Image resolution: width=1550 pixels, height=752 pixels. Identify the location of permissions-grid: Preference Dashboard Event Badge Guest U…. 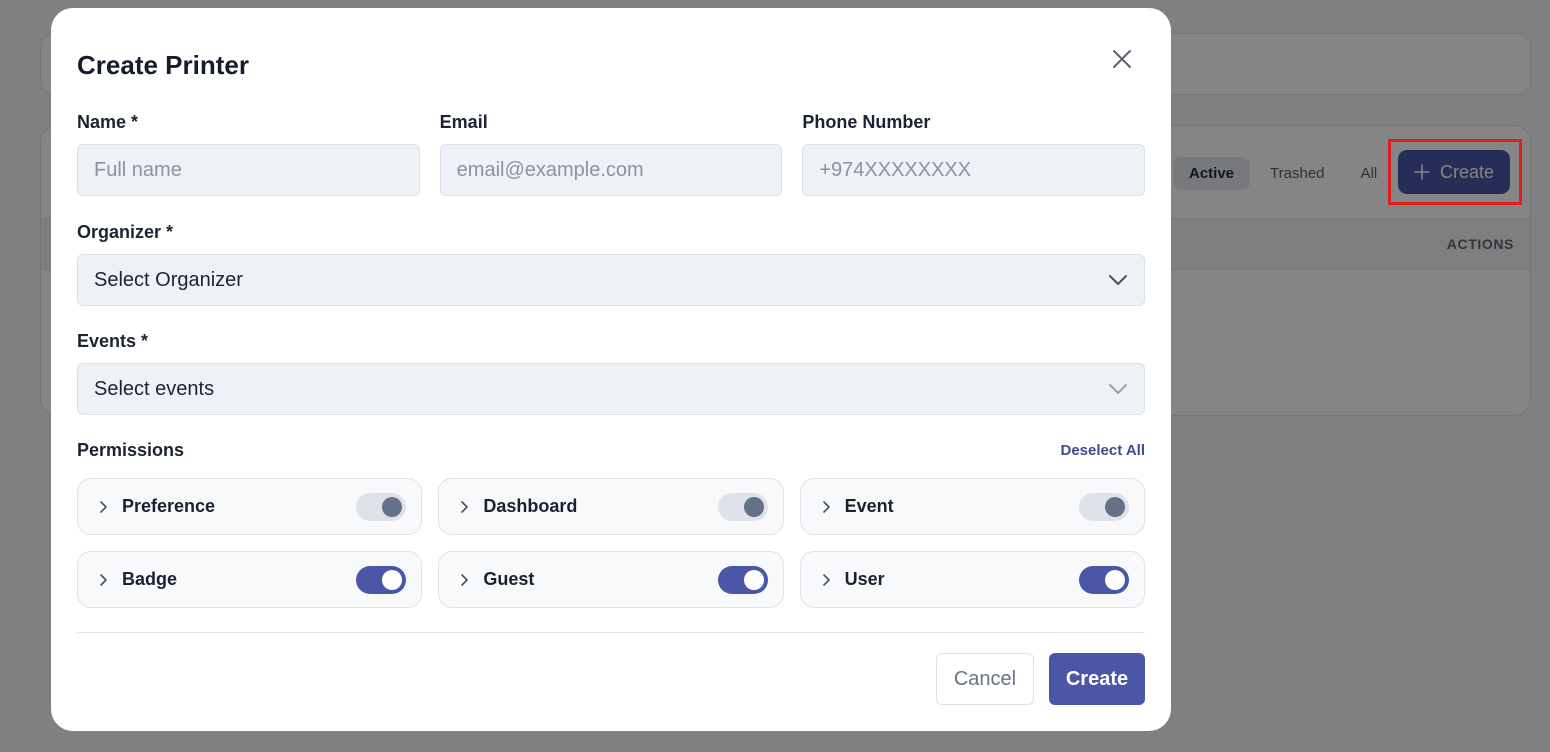
(611, 543).